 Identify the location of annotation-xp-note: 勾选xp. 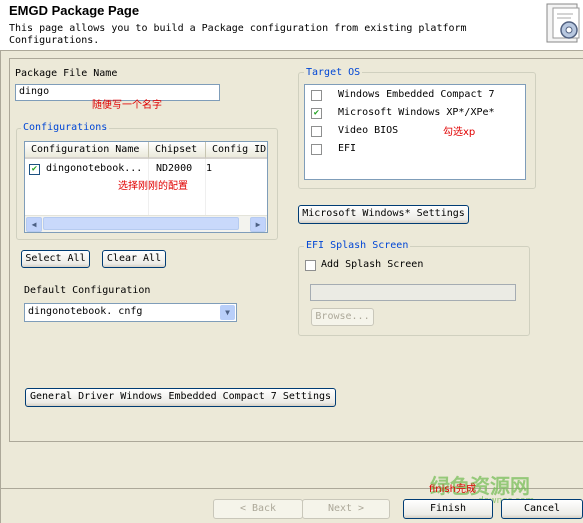
(459, 132).